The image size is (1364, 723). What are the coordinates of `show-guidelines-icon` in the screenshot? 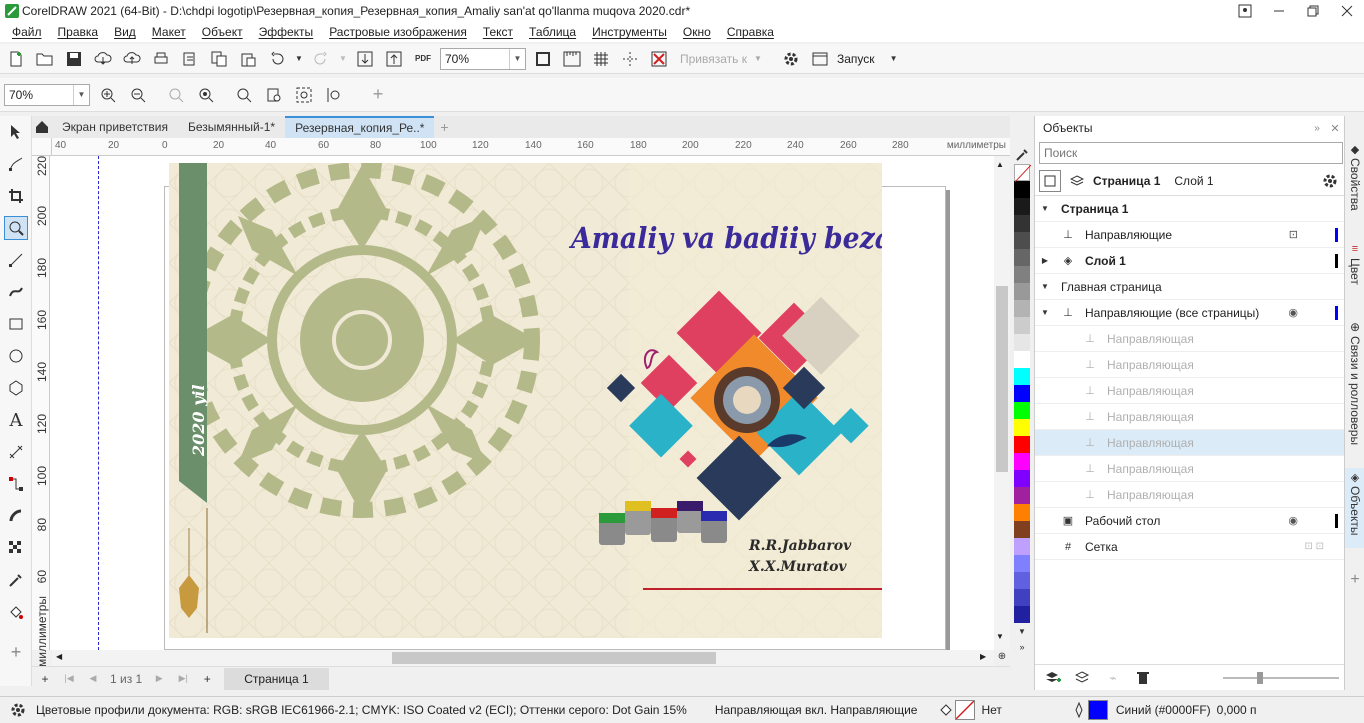 It's located at (630, 59).